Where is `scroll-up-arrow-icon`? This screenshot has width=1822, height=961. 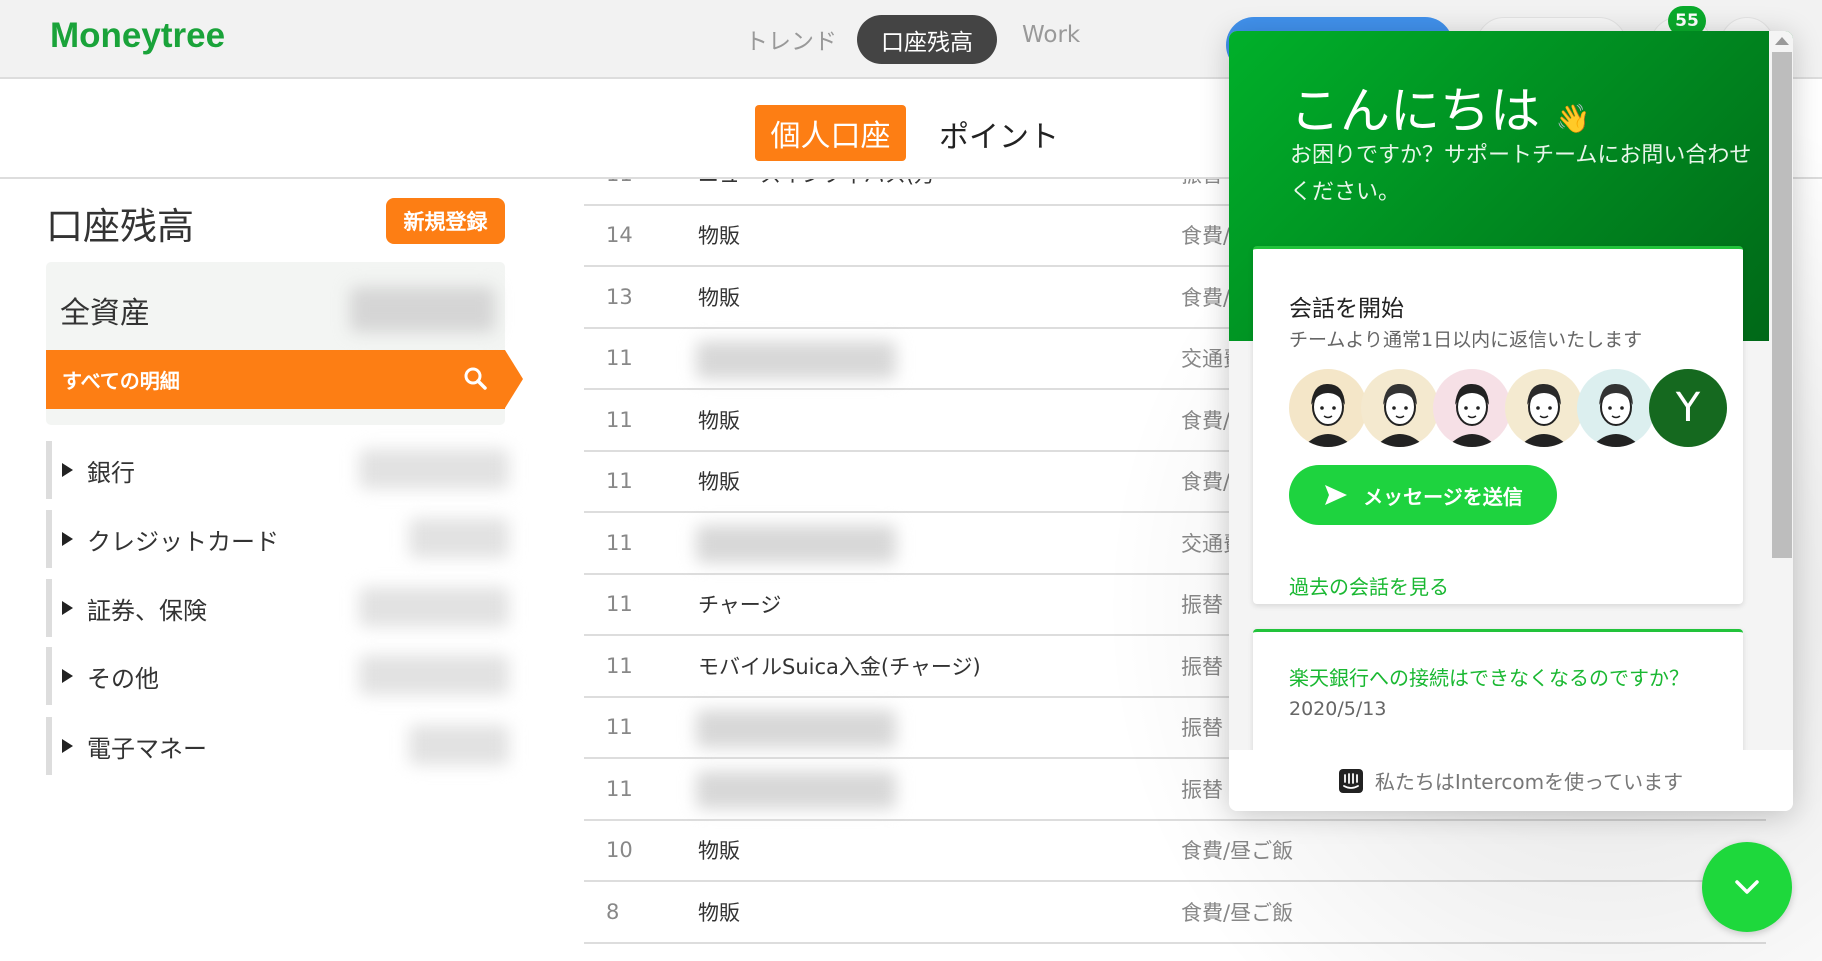 scroll-up-arrow-icon is located at coordinates (1782, 41).